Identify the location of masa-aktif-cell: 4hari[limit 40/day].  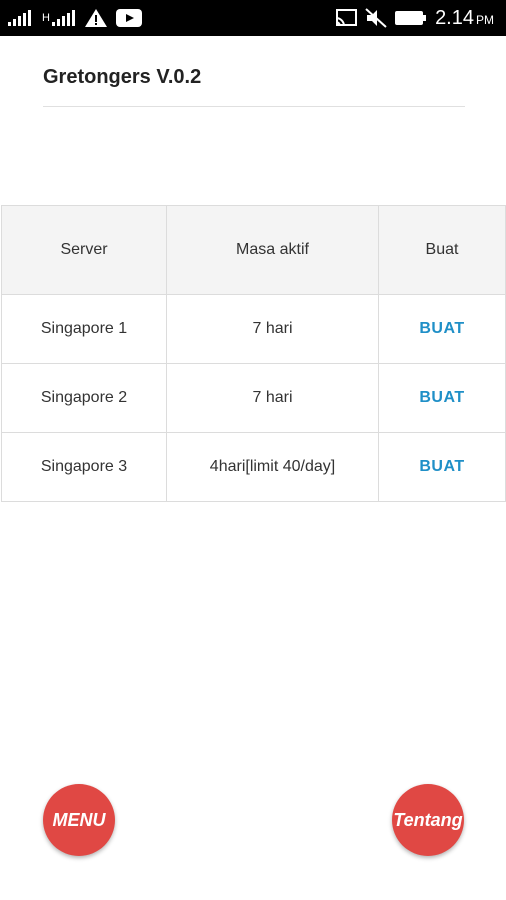
(272, 467).